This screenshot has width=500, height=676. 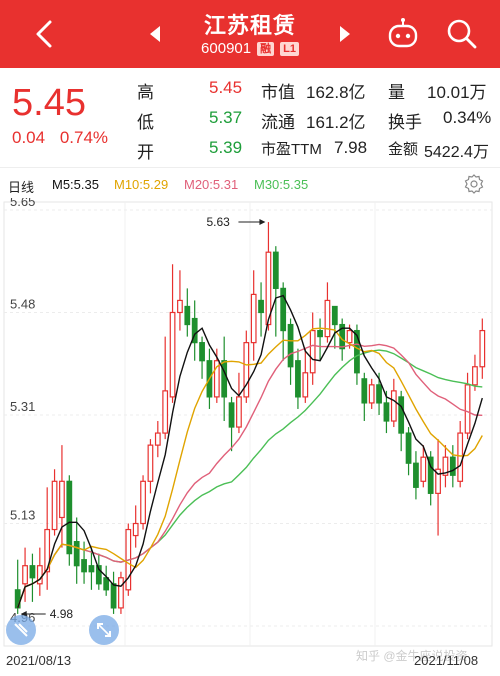 I want to click on margin-trading-badge: 融, so click(x=266, y=48).